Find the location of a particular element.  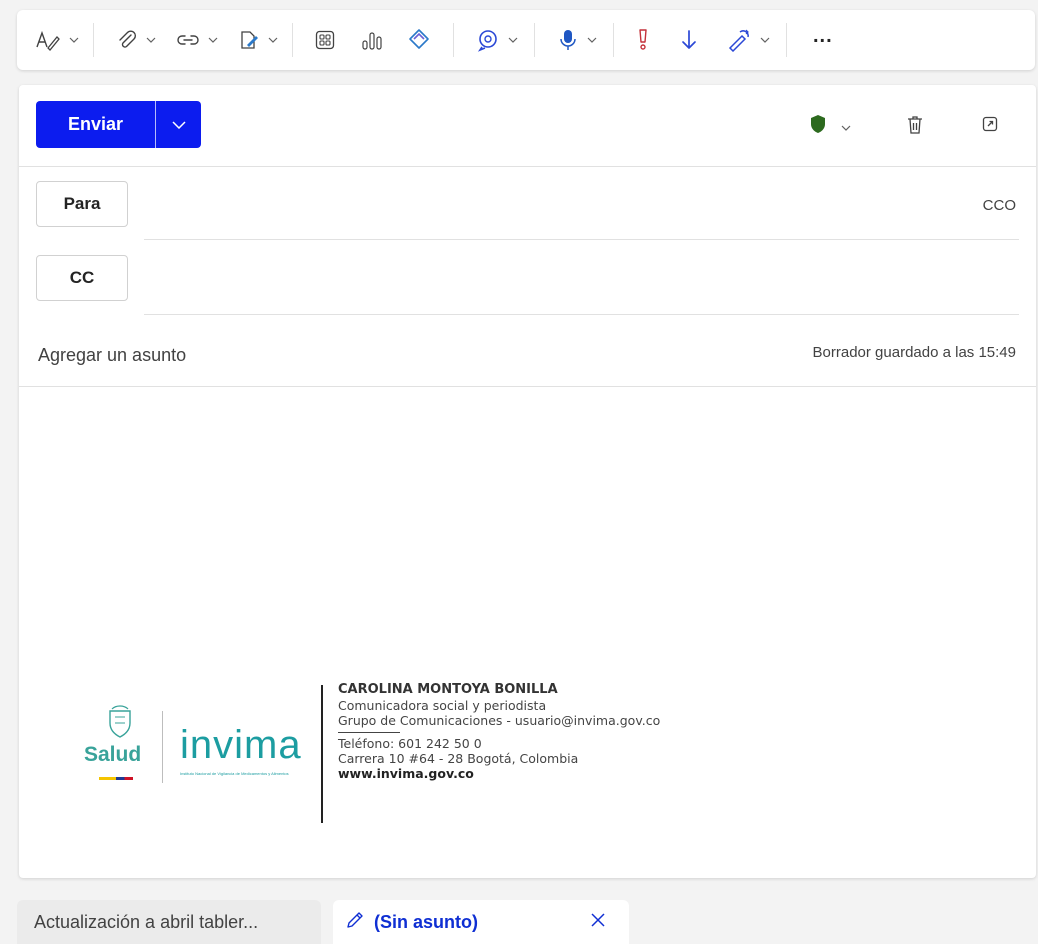

signature-button is located at coordinates (258, 40).